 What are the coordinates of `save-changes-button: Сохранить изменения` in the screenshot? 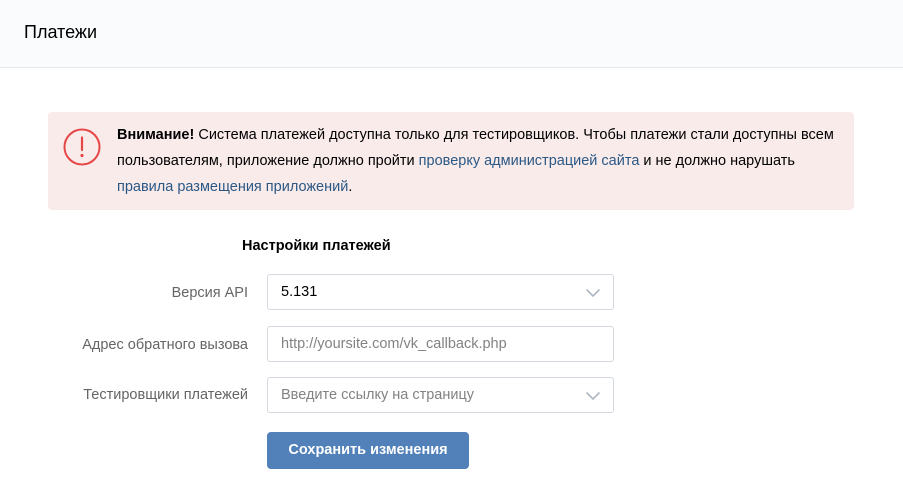 It's located at (368, 450).